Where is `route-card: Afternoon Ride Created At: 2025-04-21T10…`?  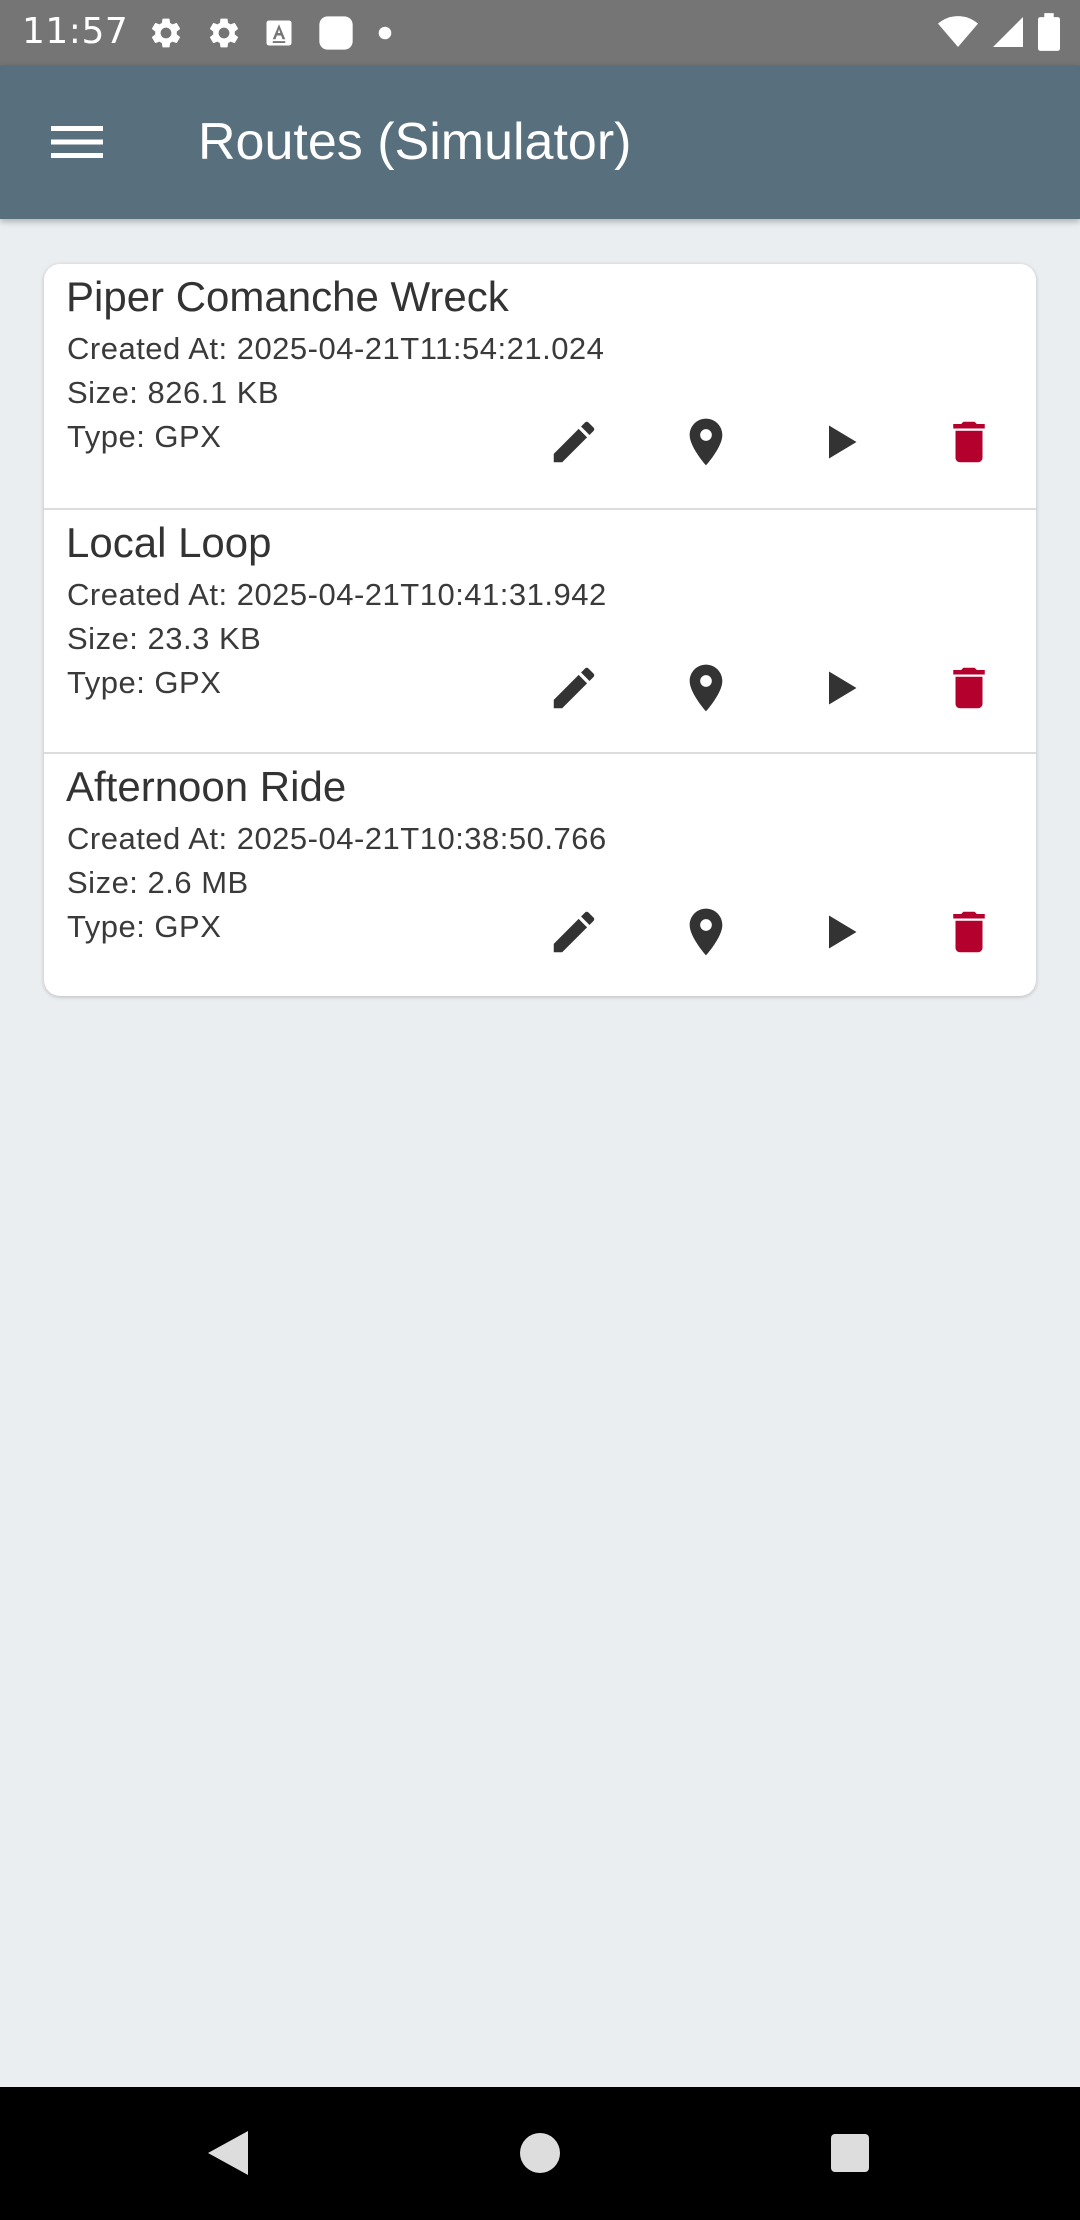 route-card: Afternoon Ride Created At: 2025-04-21T10… is located at coordinates (540, 874).